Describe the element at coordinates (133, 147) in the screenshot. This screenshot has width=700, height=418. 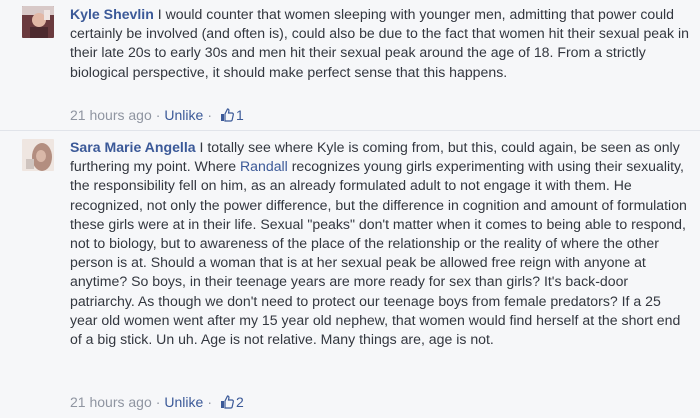
I see `comment-author: Sara Marie Angella` at that location.